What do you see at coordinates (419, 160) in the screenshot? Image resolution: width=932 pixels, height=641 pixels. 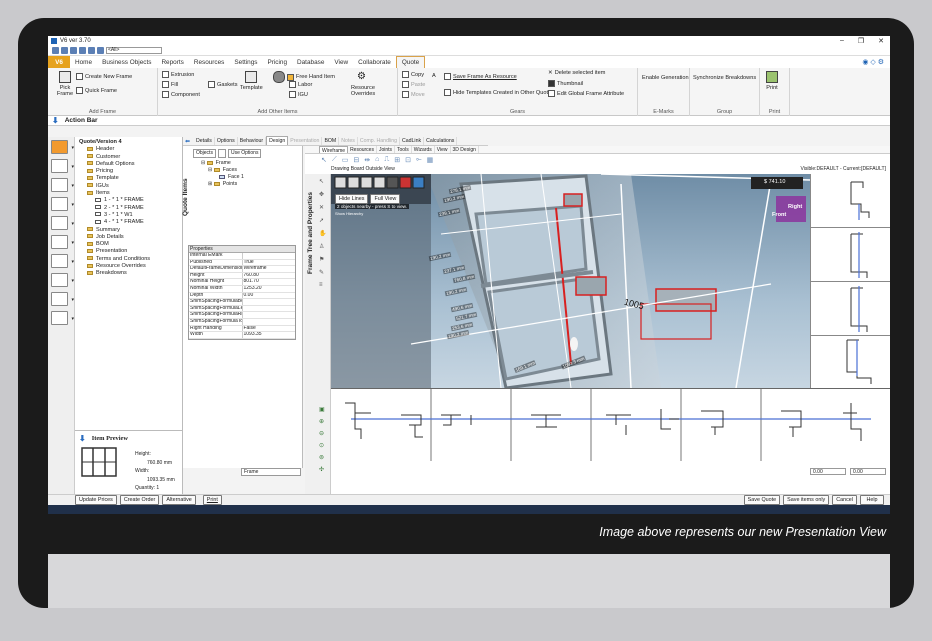 I see `link-icon: ⟜` at bounding box center [419, 160].